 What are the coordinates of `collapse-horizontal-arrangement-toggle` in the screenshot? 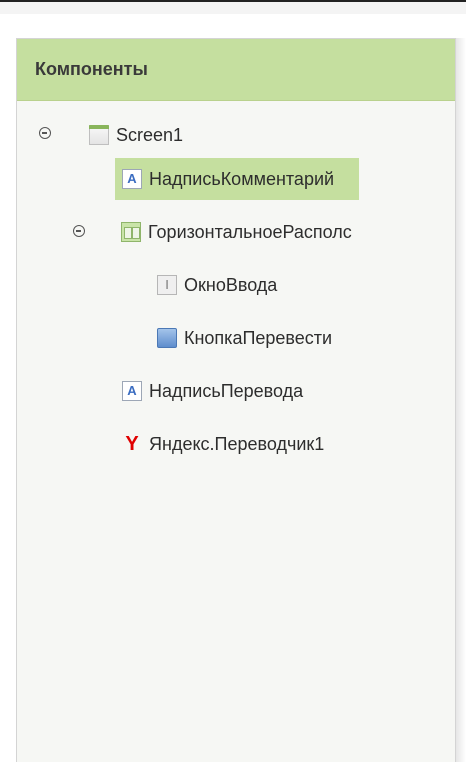 It's located at (79, 231).